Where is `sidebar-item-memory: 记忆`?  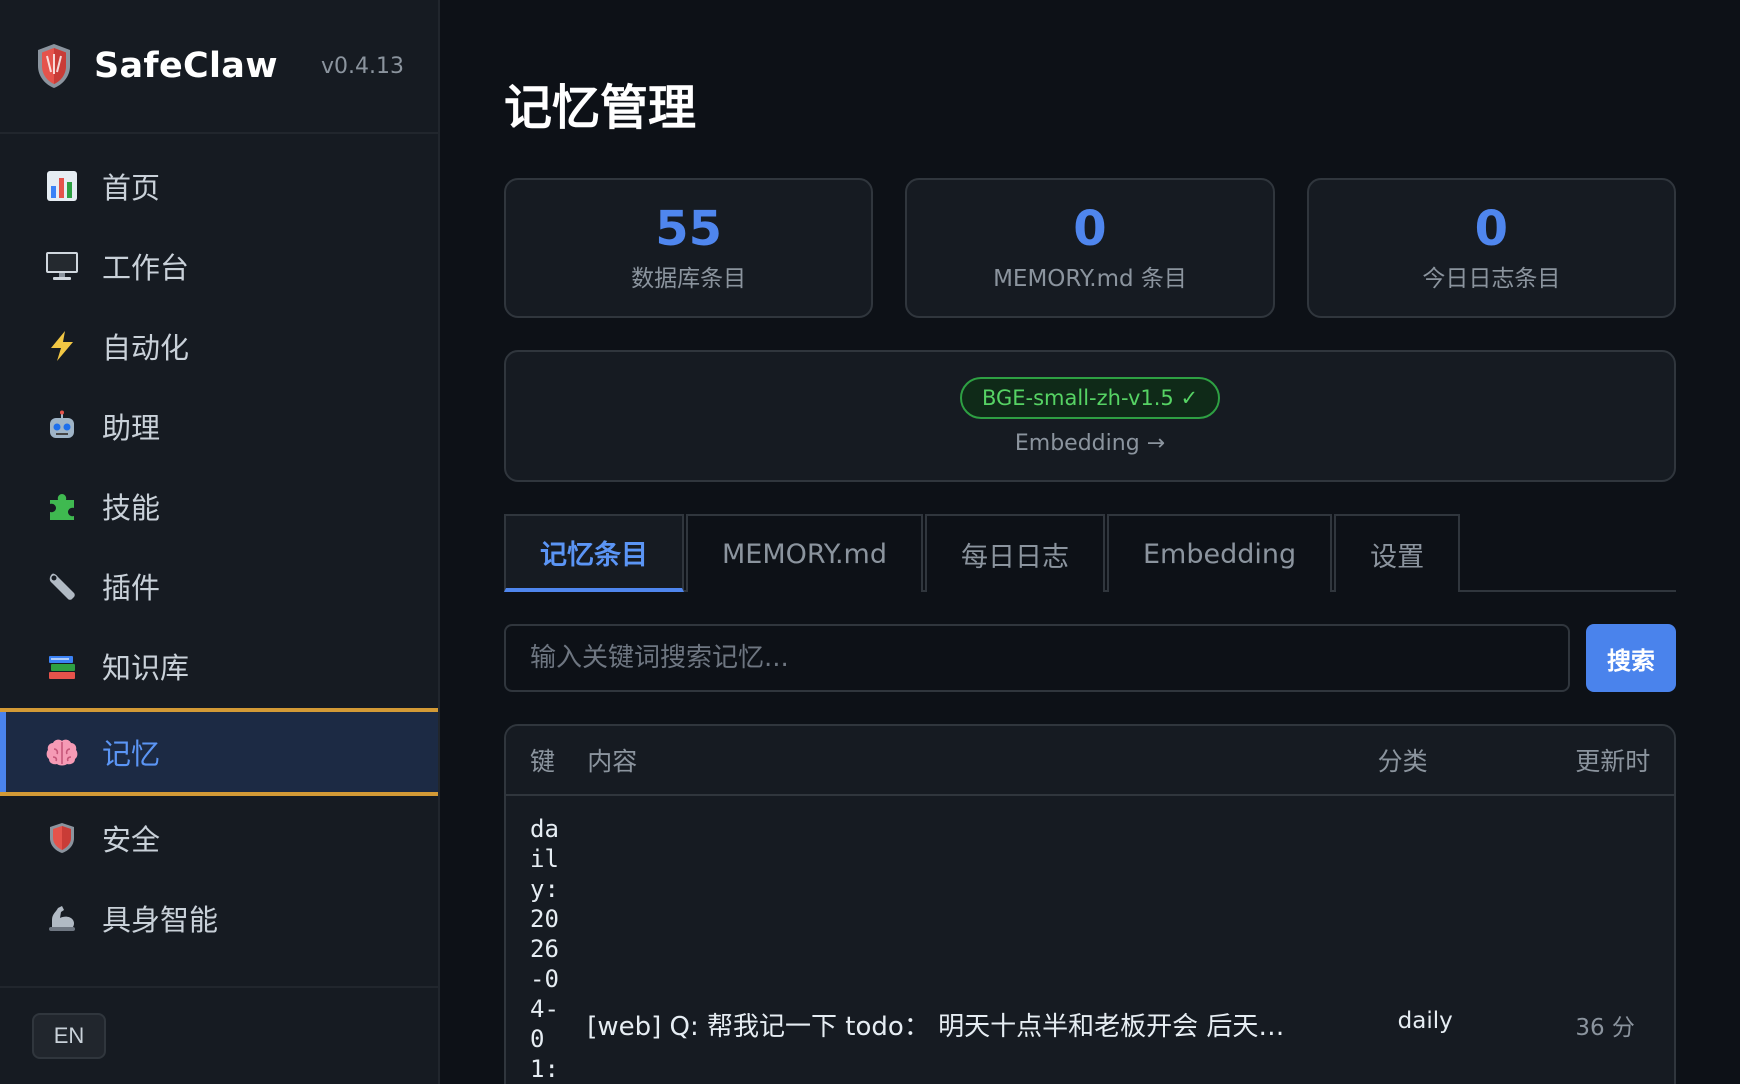 sidebar-item-memory: 记忆 is located at coordinates (219, 752).